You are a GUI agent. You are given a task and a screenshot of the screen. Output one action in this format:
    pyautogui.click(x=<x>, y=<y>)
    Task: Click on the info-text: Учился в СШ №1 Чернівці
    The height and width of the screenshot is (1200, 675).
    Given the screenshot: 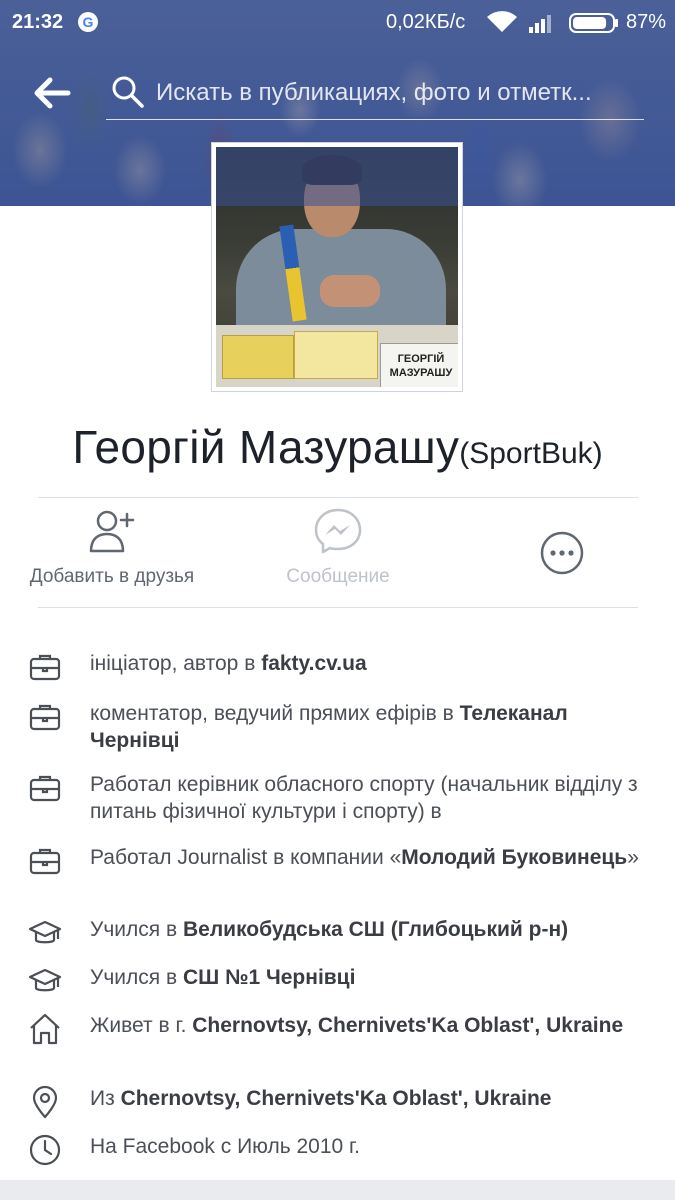 What is the action you would take?
    pyautogui.click(x=370, y=977)
    